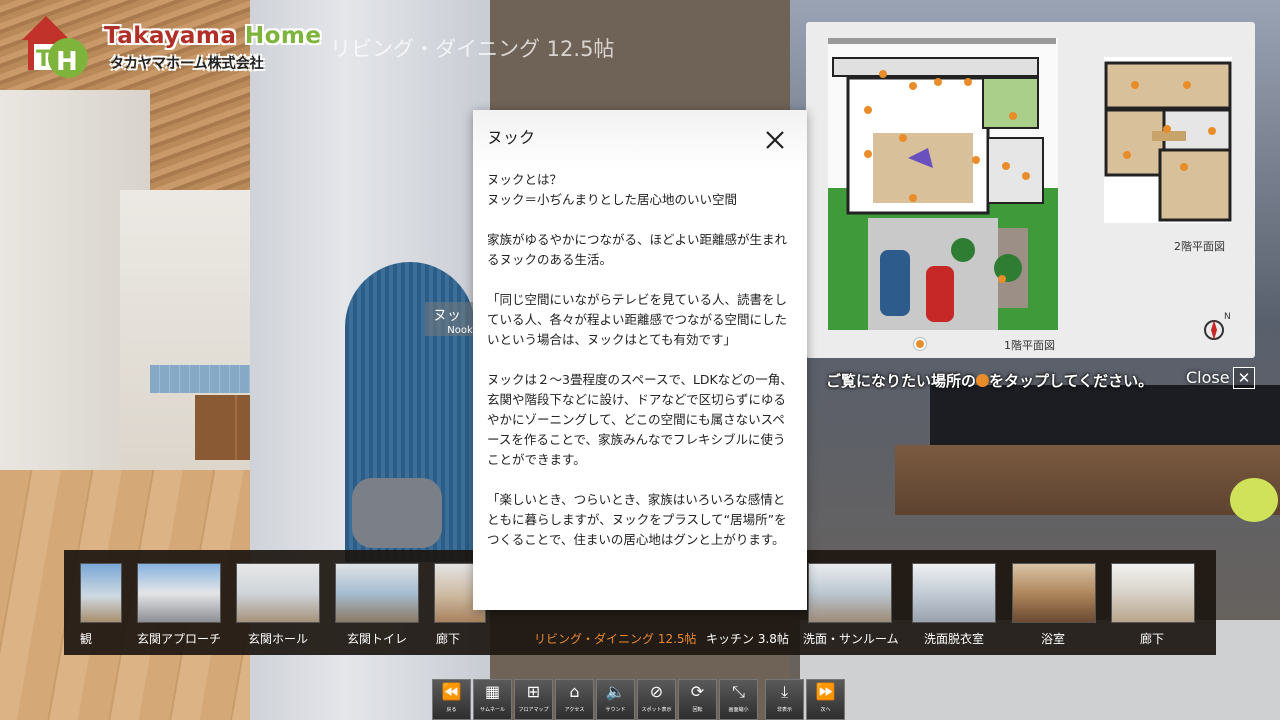 The image size is (1280, 720). What do you see at coordinates (1071, 381) in the screenshot?
I see `instruction-text-2: をタップしてください。` at bounding box center [1071, 381].